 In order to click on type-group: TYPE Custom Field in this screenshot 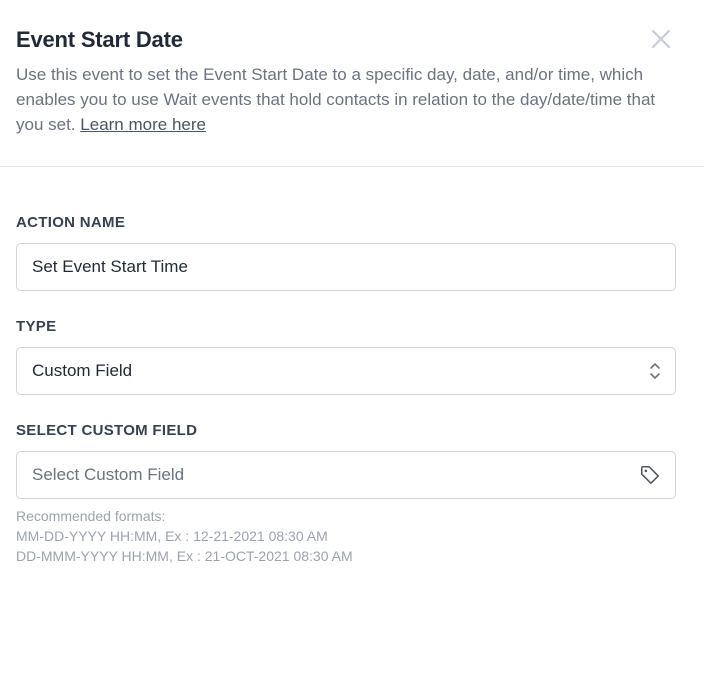, I will do `click(352, 356)`.